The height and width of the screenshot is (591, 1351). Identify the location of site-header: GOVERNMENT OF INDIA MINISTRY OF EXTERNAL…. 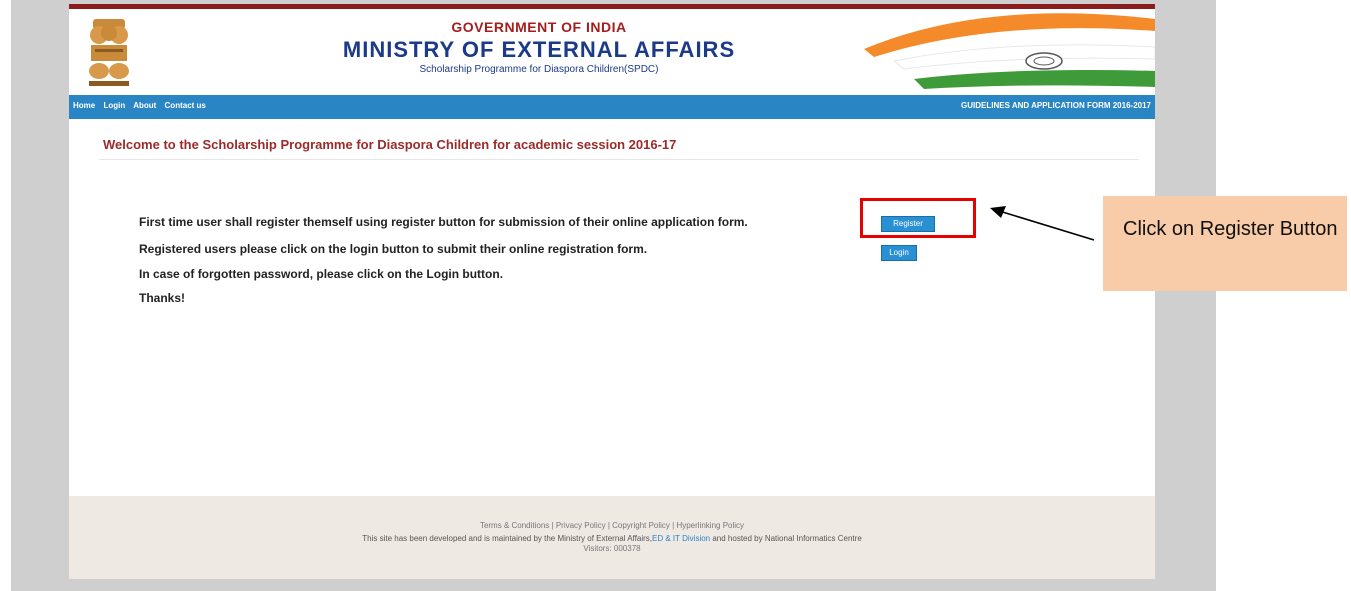
(612, 52).